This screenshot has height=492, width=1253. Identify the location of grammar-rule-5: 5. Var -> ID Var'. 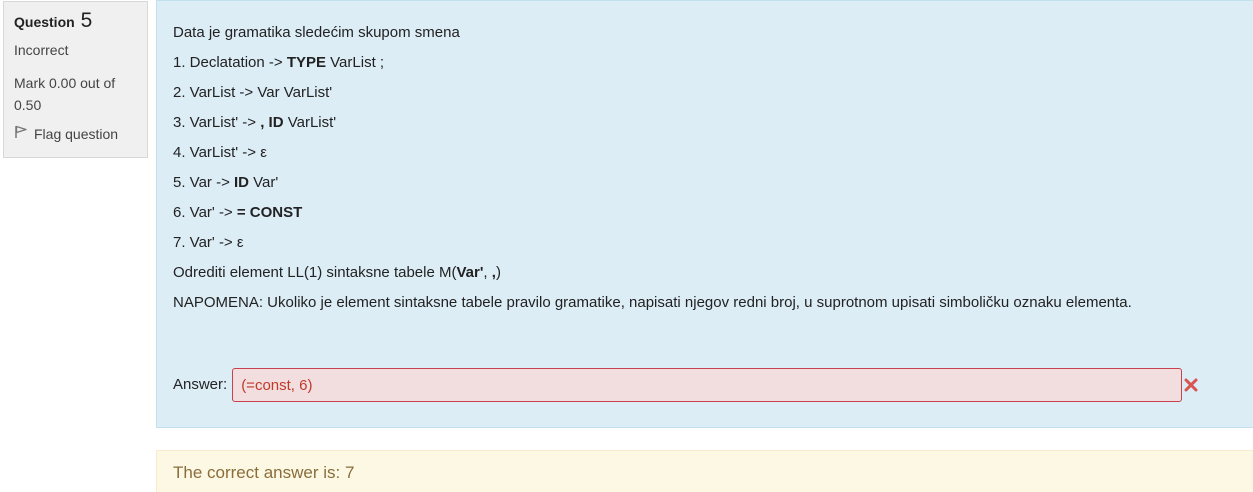
(226, 182).